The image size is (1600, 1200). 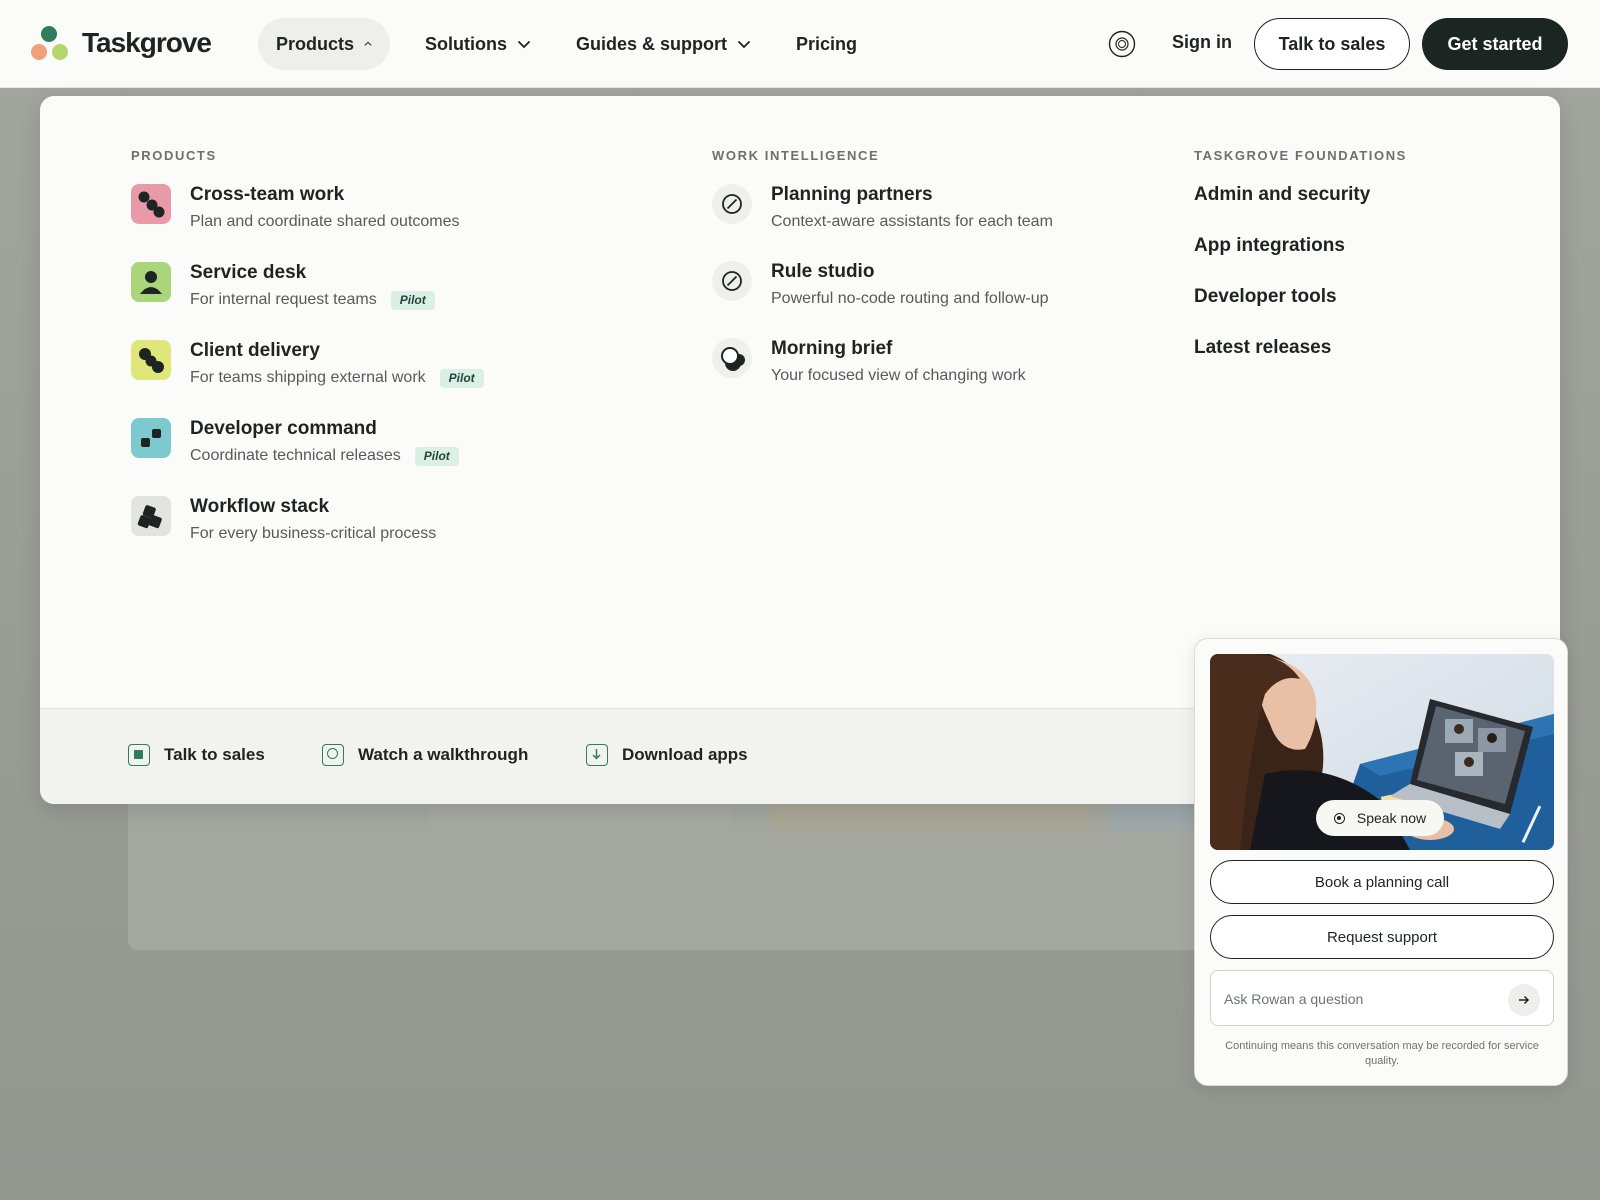 I want to click on speak-now-button: Speak now, so click(x=1380, y=818).